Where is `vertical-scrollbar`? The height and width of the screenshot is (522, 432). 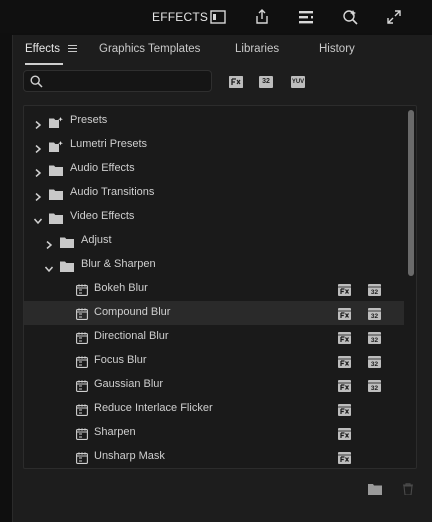 vertical-scrollbar is located at coordinates (411, 193).